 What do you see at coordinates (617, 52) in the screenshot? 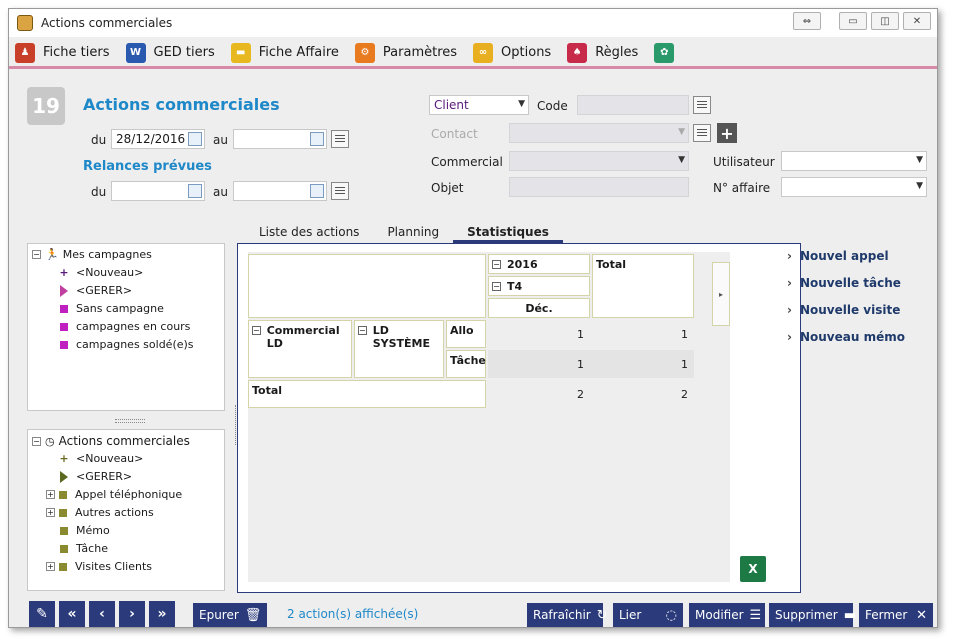
I see `menu-label: Règles` at bounding box center [617, 52].